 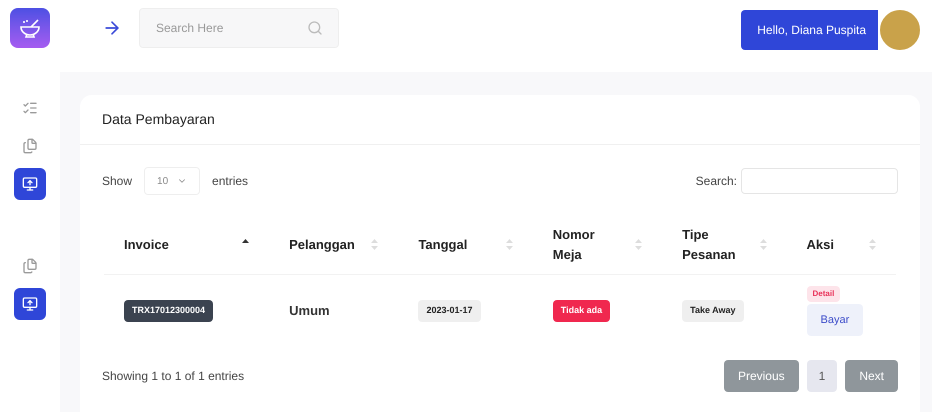 I want to click on show-label: Show, so click(x=117, y=181).